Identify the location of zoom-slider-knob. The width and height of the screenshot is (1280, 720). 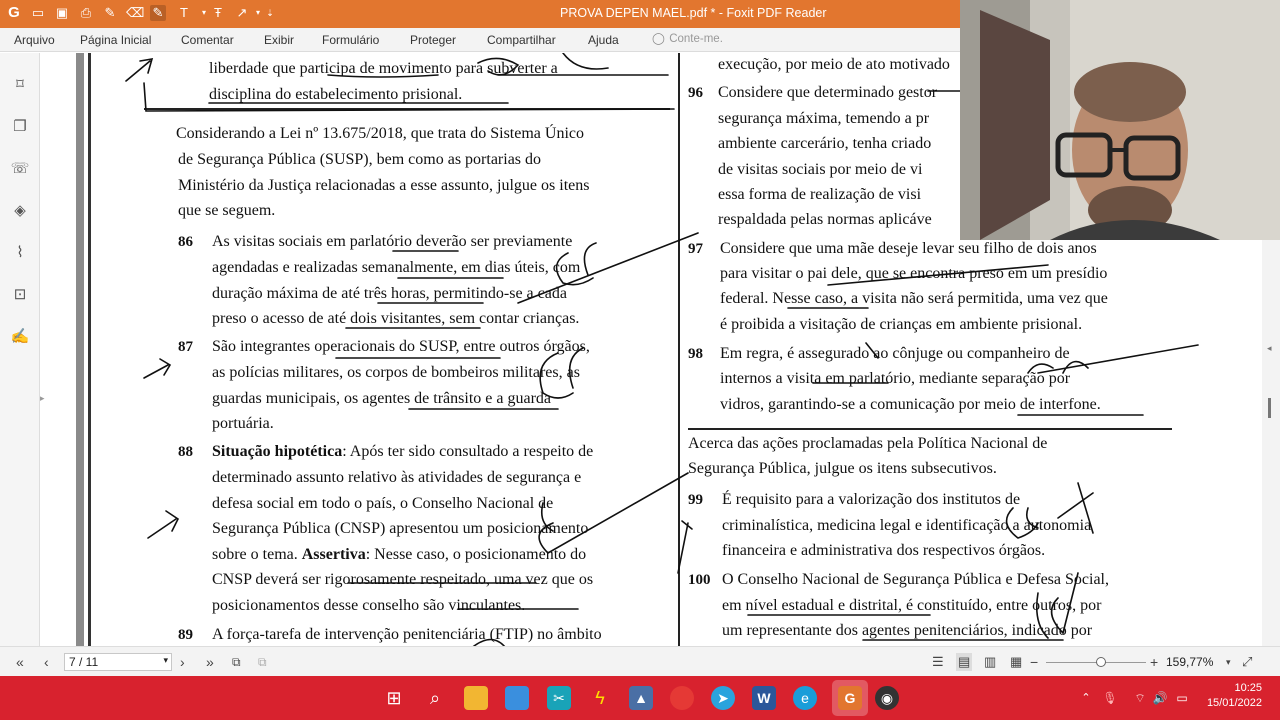
(1101, 662).